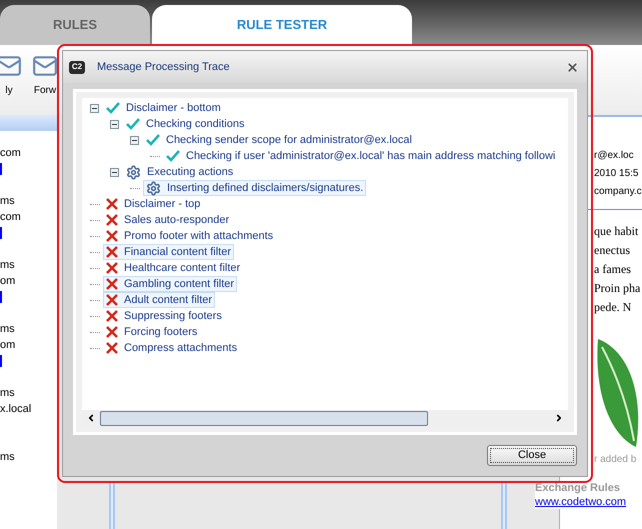 The image size is (642, 529). I want to click on tree-item: Checking if user 'administrator@ex.local' has main address matching followi, so click(360, 156).